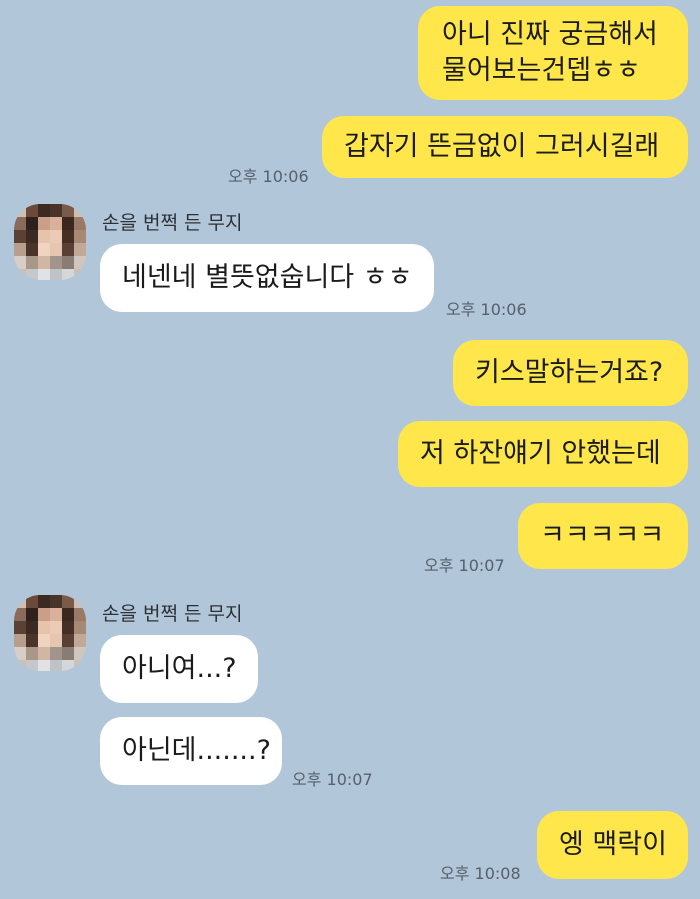 The width and height of the screenshot is (700, 899). I want to click on message-text: 아니여...?, so click(179, 668).